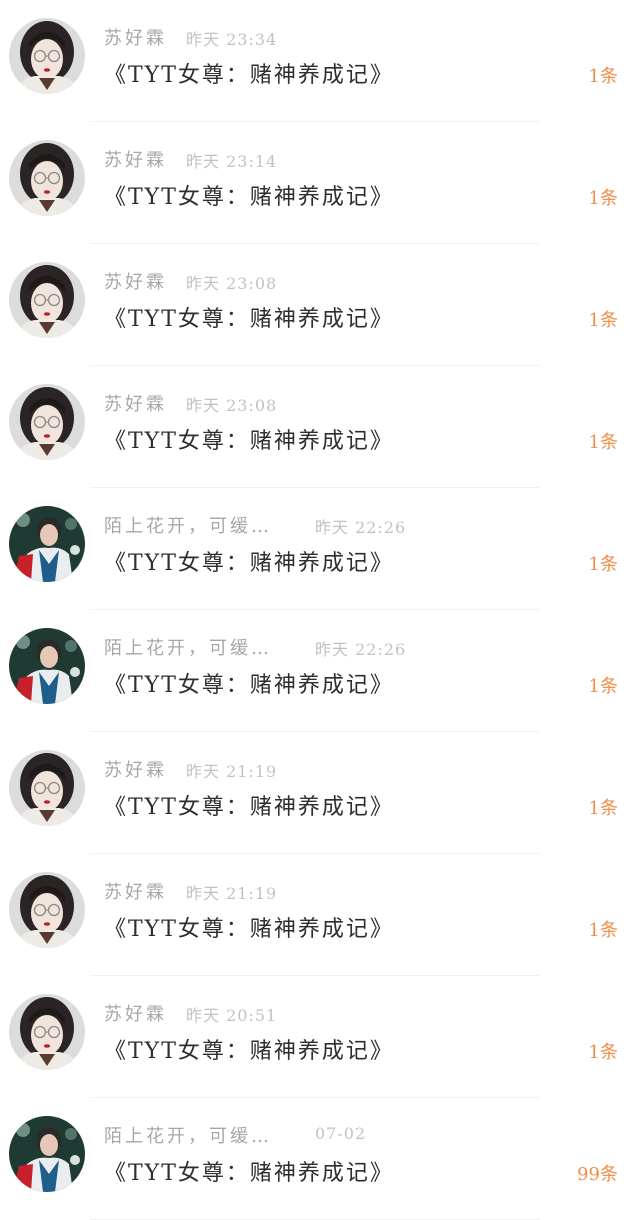 Image resolution: width=640 pixels, height=1220 pixels. What do you see at coordinates (232, 161) in the screenshot?
I see `message-time: 昨天 23:14` at bounding box center [232, 161].